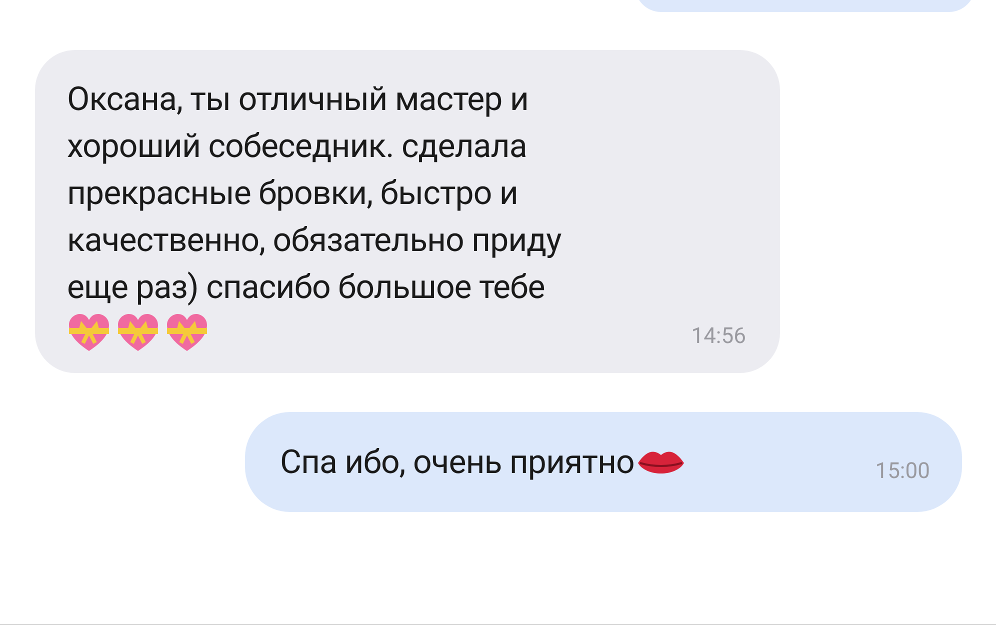 This screenshot has width=996, height=636. What do you see at coordinates (718, 337) in the screenshot?
I see `message-time: 14:56` at bounding box center [718, 337].